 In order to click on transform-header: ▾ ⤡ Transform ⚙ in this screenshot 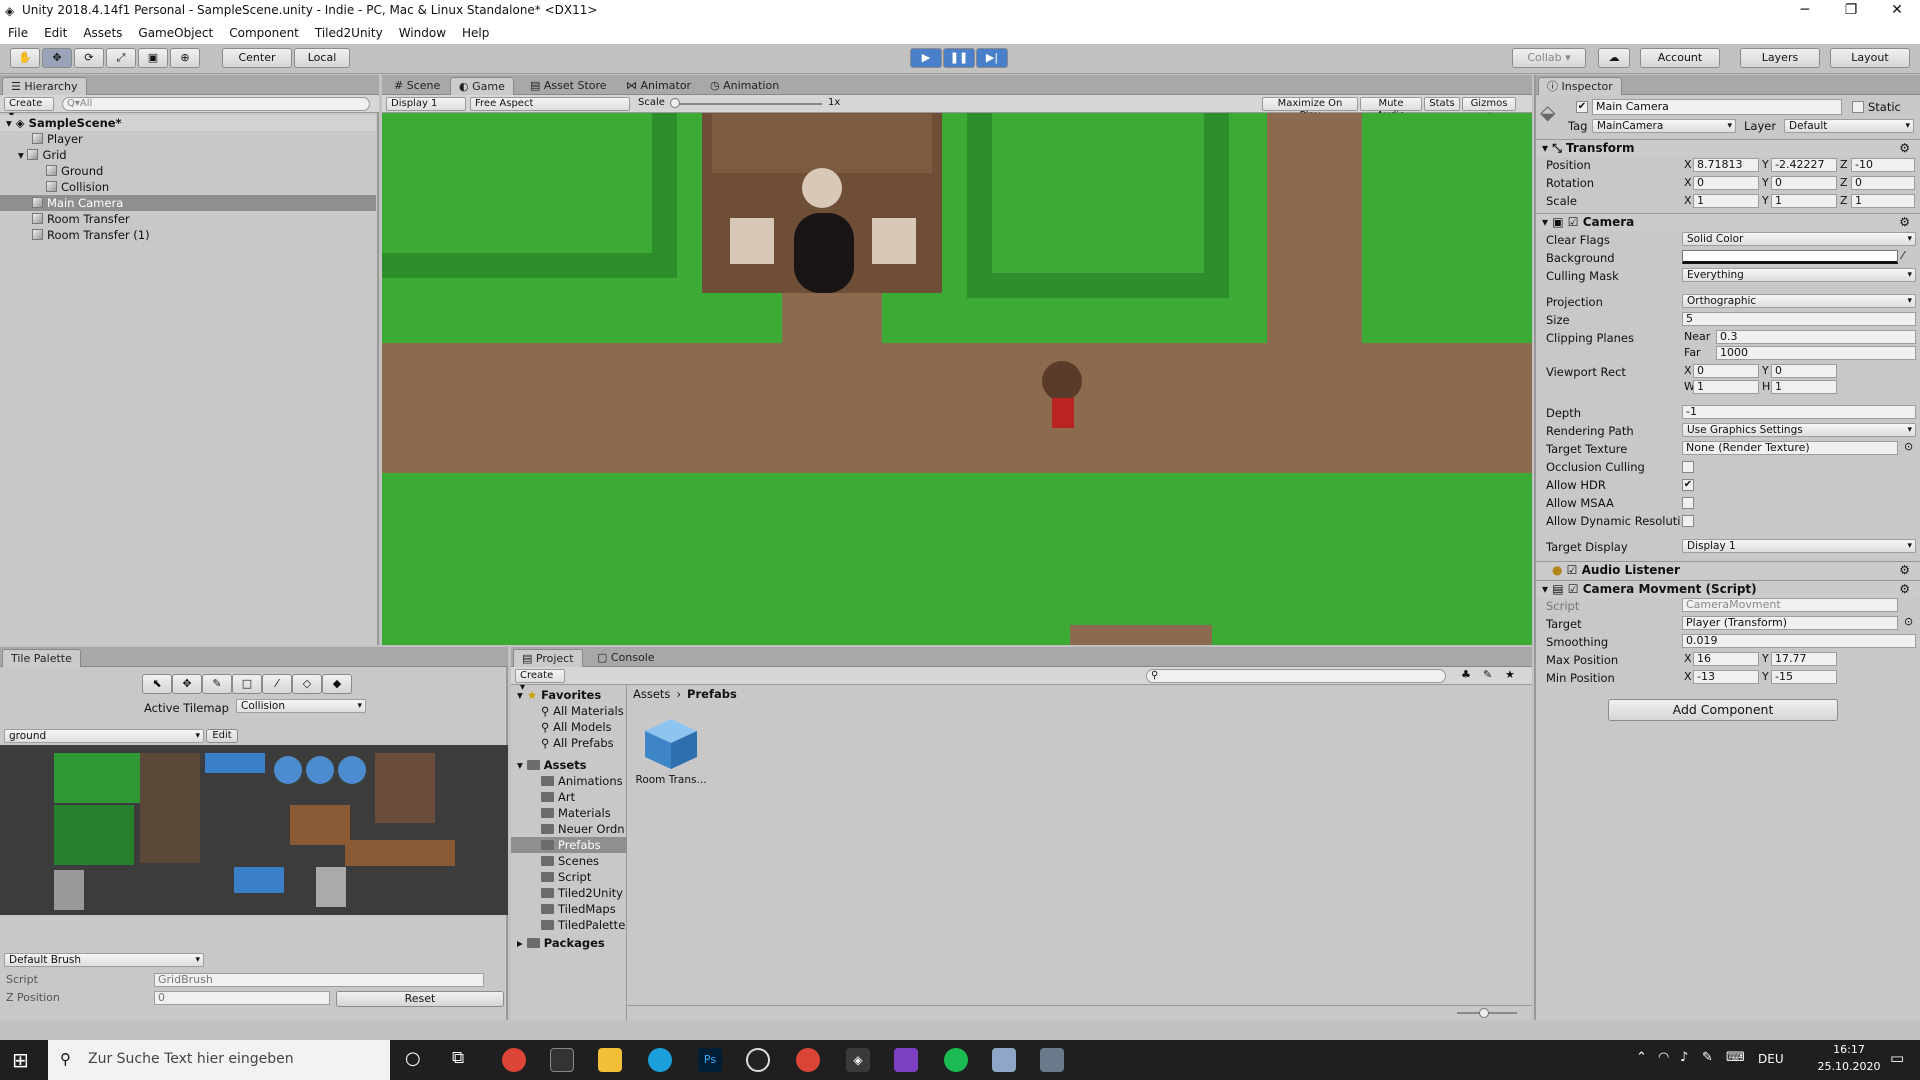, I will do `click(1728, 148)`.